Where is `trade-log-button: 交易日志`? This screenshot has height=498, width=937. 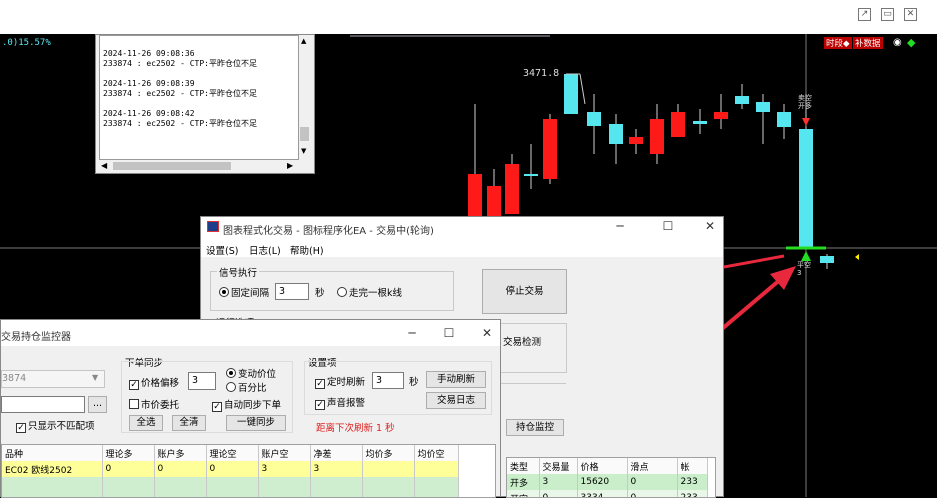 trade-log-button: 交易日志 is located at coordinates (456, 400).